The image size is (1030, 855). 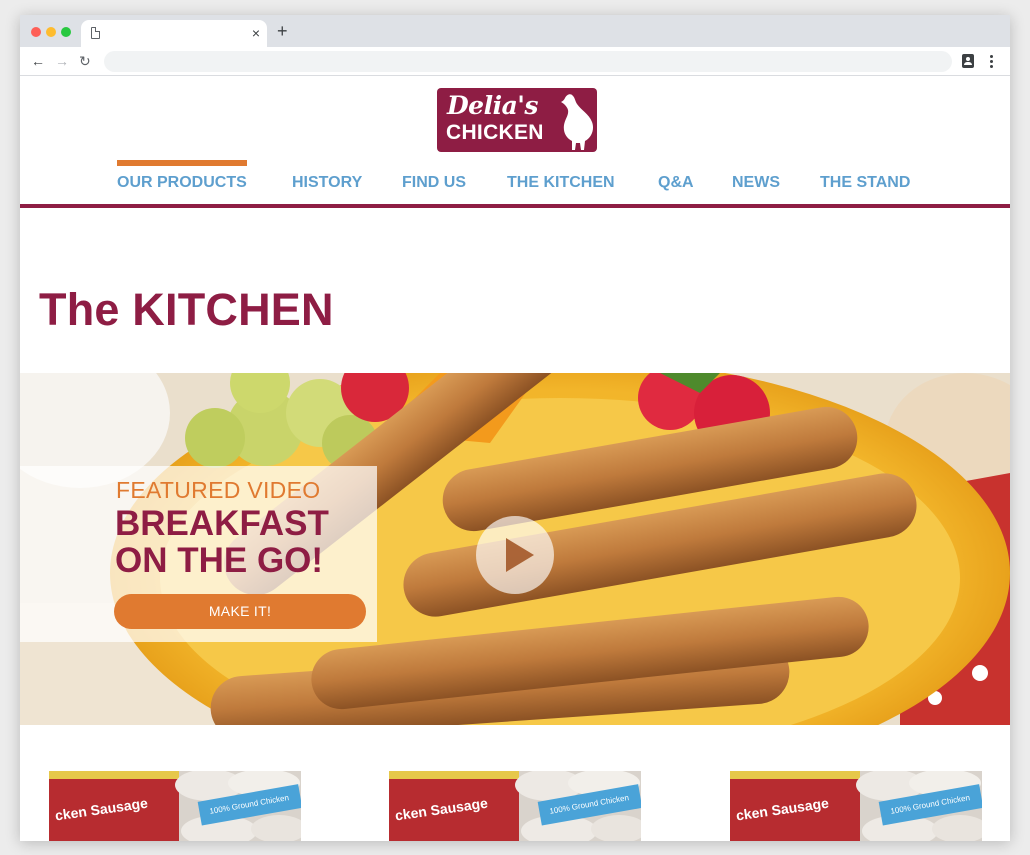 What do you see at coordinates (219, 560) in the screenshot?
I see `featured-title-line-2: ON THE GO!` at bounding box center [219, 560].